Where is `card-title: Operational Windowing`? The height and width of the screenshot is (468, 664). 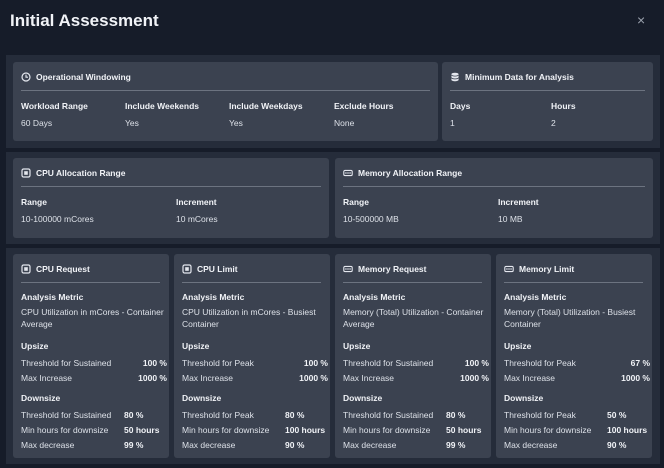
card-title: Operational Windowing is located at coordinates (83, 77).